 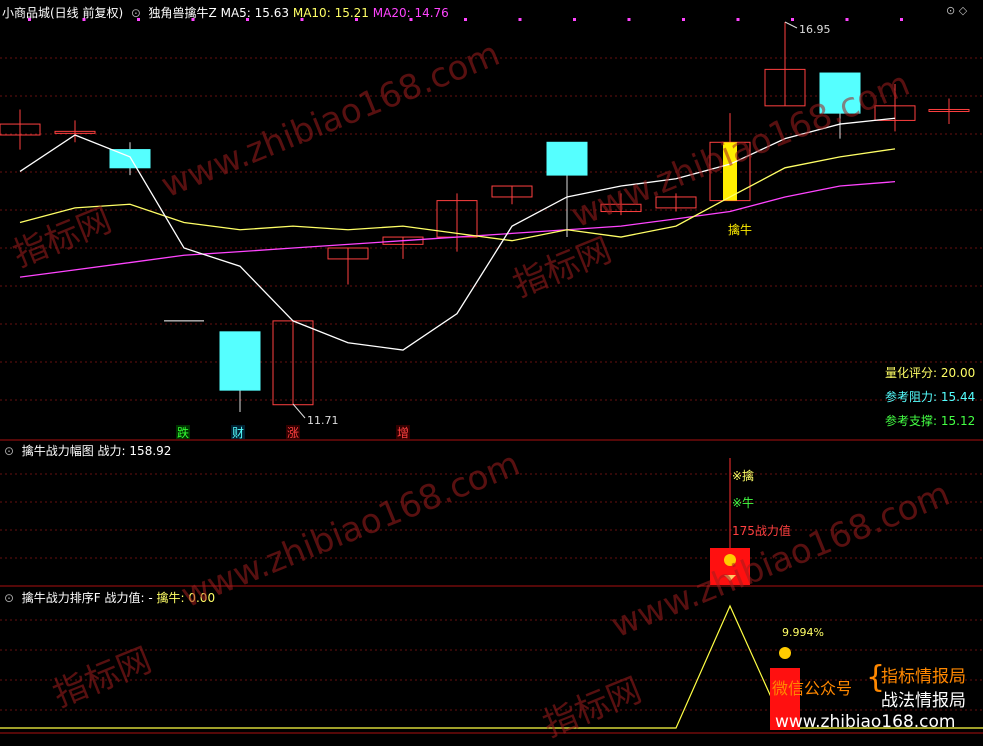 What do you see at coordinates (323, 420) in the screenshot?
I see `low-price-label: 11.71` at bounding box center [323, 420].